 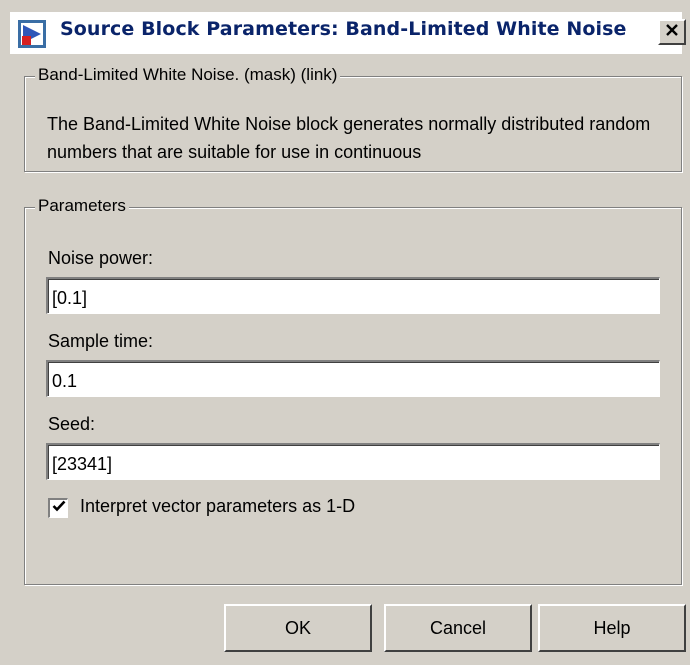 What do you see at coordinates (101, 258) in the screenshot?
I see `noise-power-label: Noise power:` at bounding box center [101, 258].